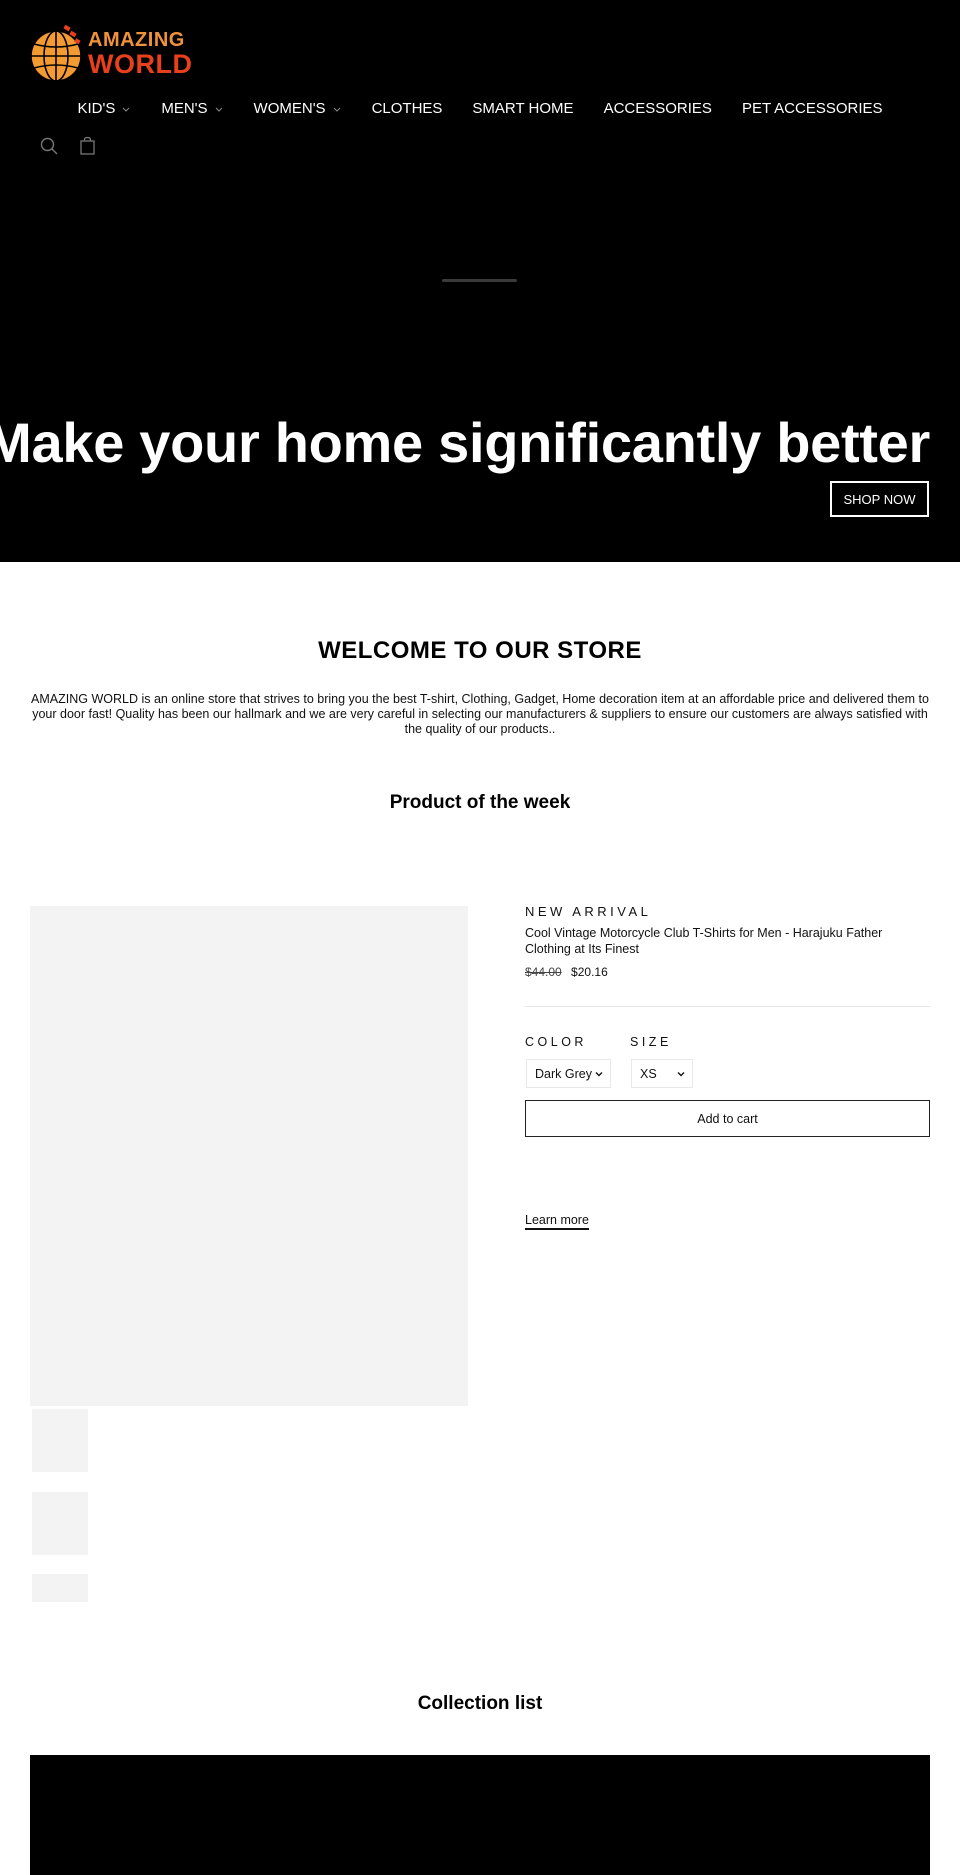 This screenshot has width=960, height=1875. I want to click on size-label: SIZE, so click(651, 1042).